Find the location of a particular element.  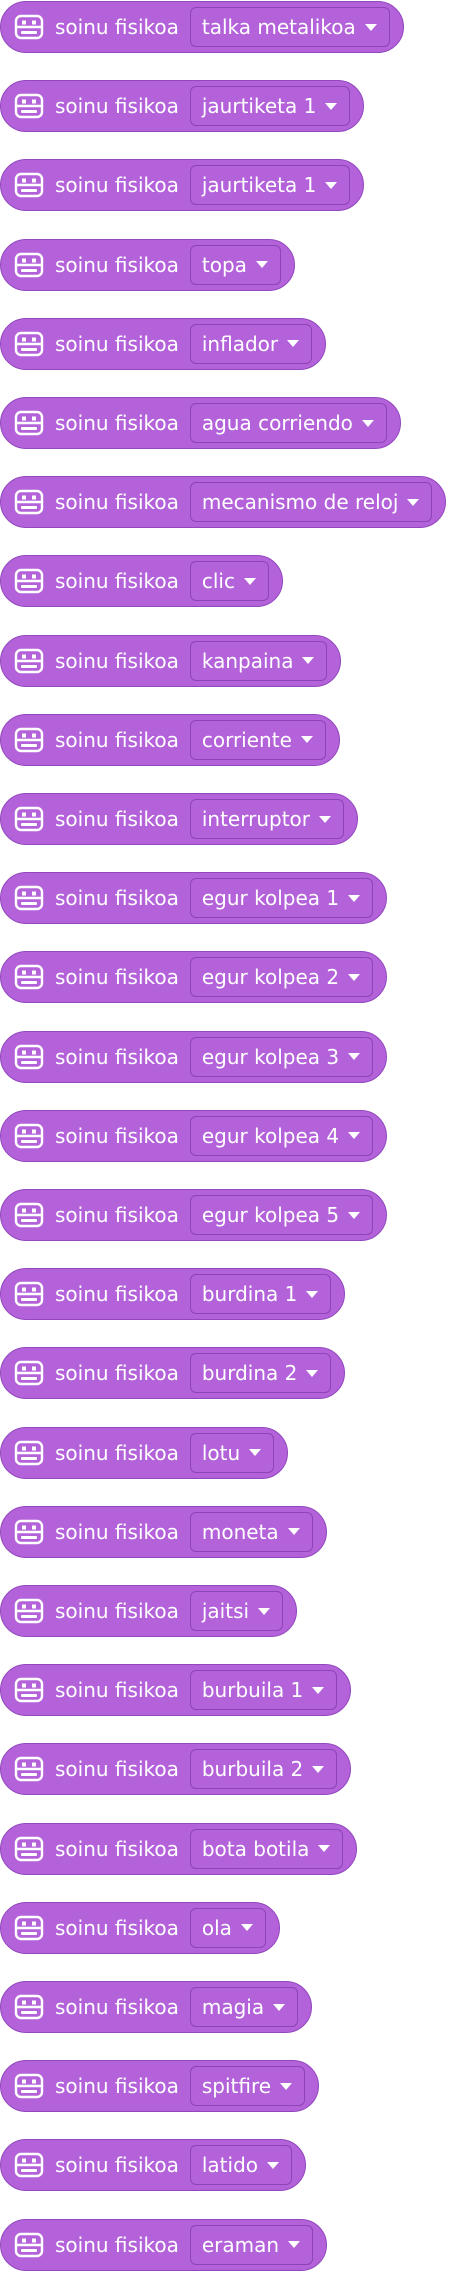

sound-block: soinu fisikoa moneta is located at coordinates (163, 1531).